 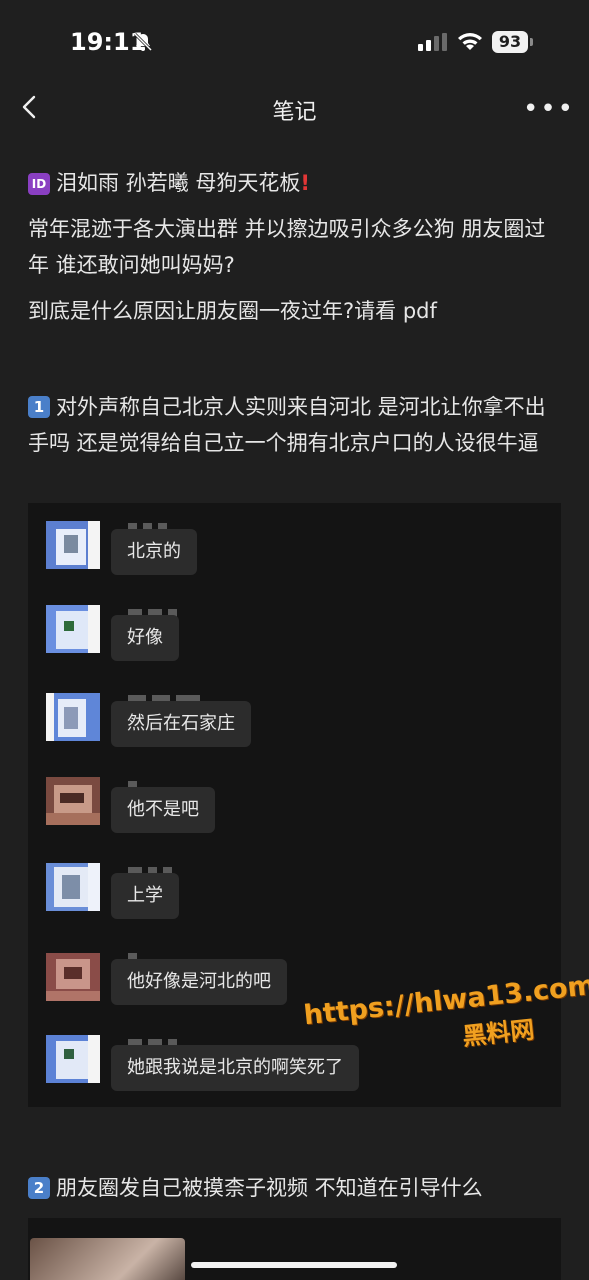 What do you see at coordinates (294, 557) in the screenshot?
I see `chat-message: 北京的` at bounding box center [294, 557].